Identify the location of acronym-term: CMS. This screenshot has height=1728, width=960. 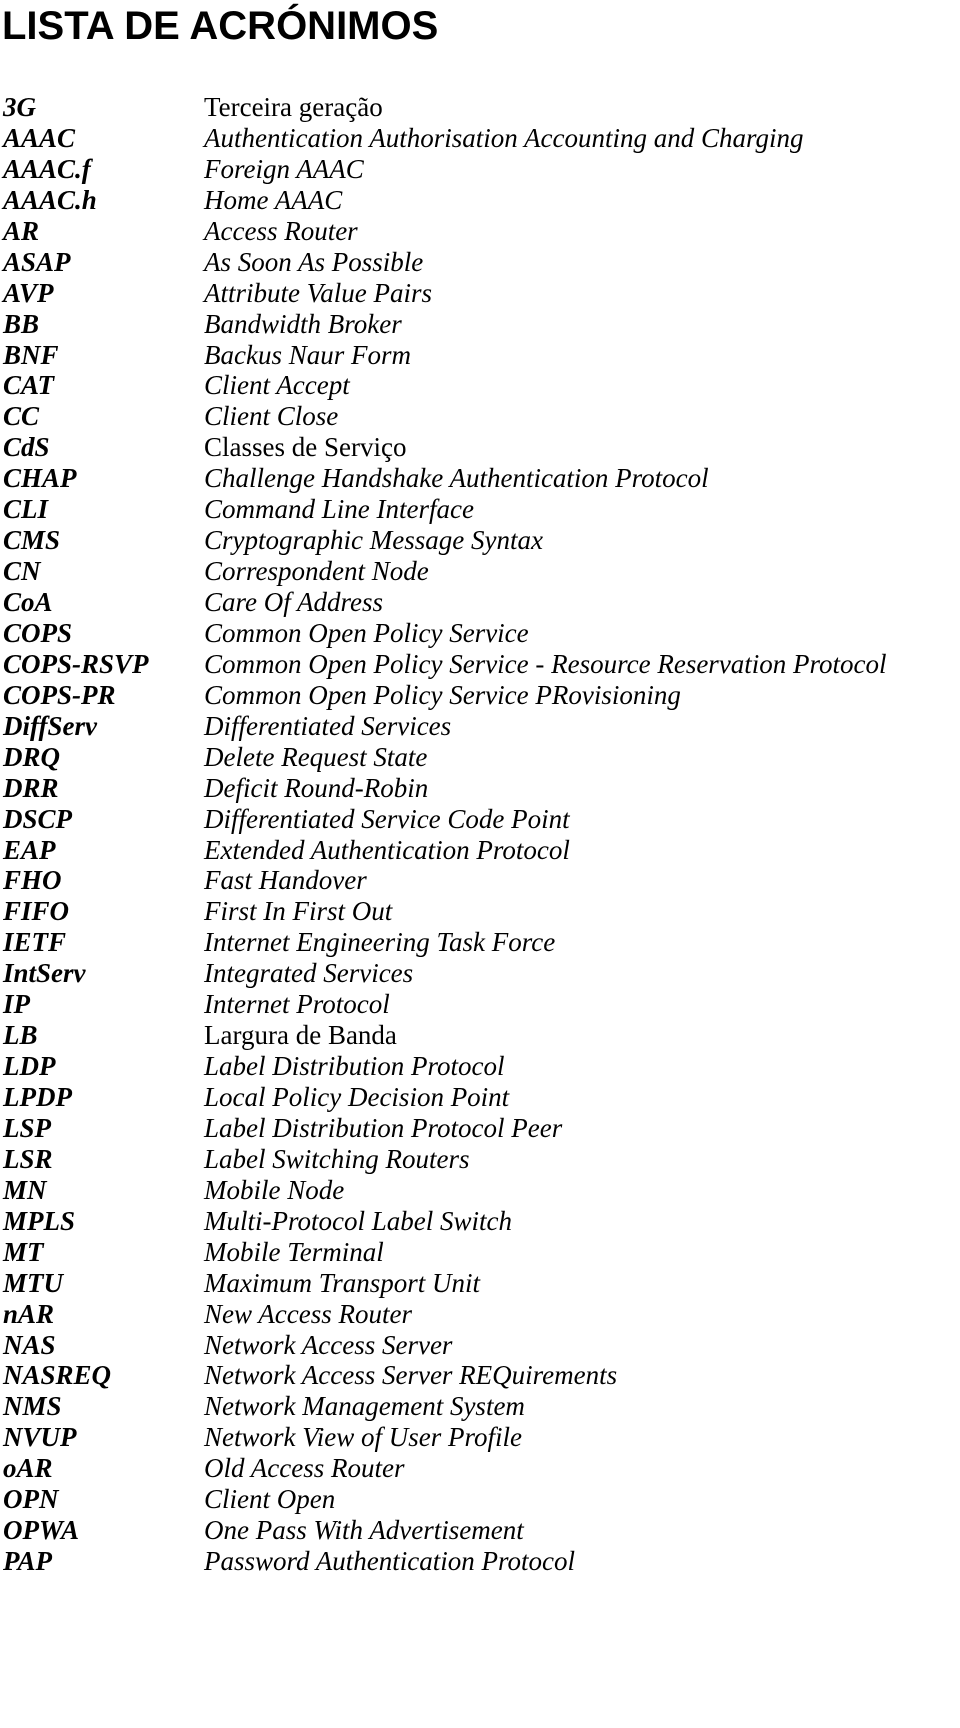
(32, 540).